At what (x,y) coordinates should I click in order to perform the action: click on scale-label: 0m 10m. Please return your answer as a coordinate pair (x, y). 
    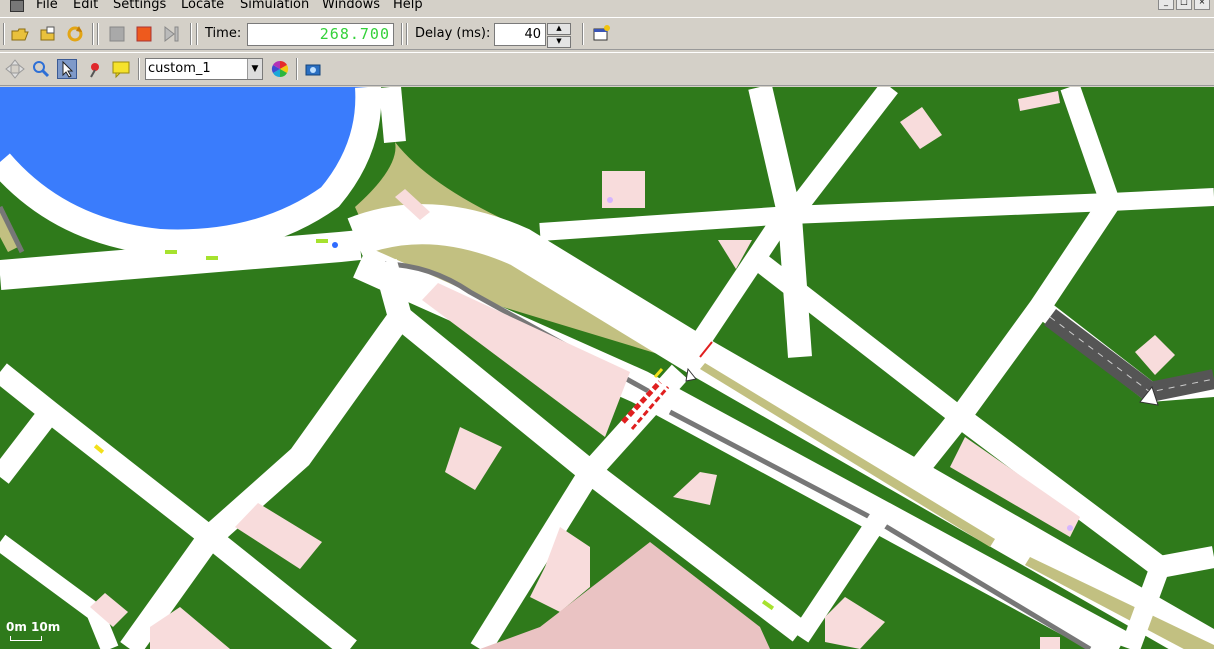
    Looking at the image, I should click on (33, 627).